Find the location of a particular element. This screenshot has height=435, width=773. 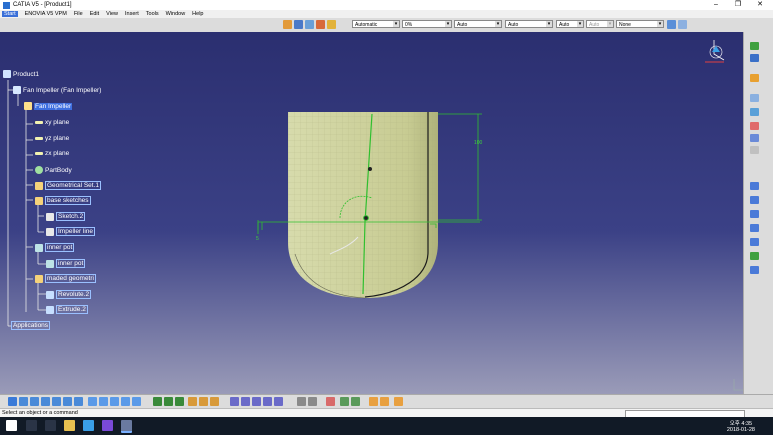

menu-edit: Edit is located at coordinates (94, 14).